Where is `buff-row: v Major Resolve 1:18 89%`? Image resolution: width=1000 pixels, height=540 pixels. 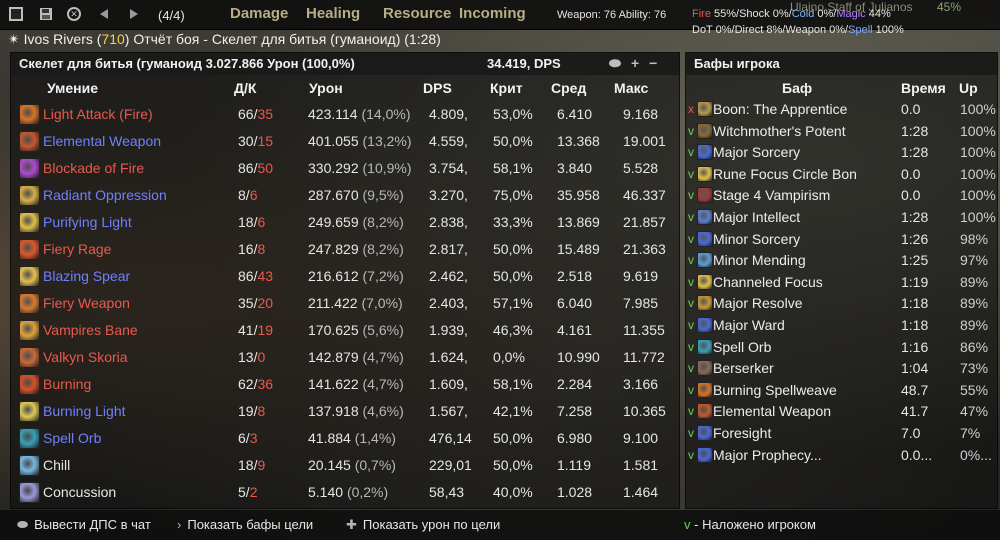 buff-row: v Major Resolve 1:18 89% is located at coordinates (841, 304).